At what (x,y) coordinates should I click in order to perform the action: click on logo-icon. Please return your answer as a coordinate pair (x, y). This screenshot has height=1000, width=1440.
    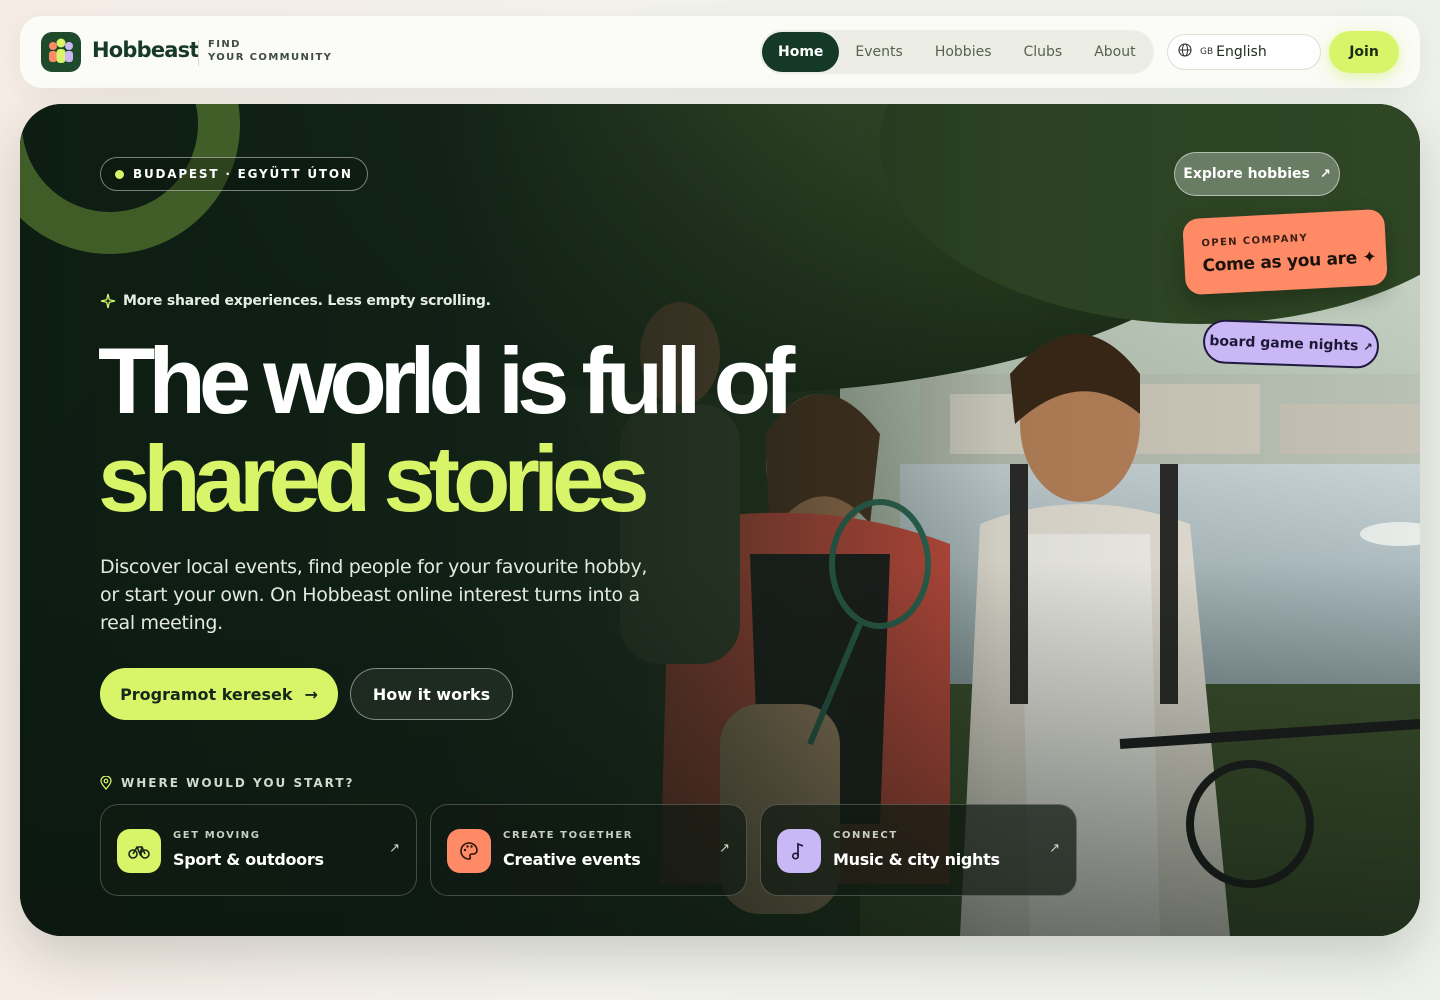
    Looking at the image, I should click on (61, 52).